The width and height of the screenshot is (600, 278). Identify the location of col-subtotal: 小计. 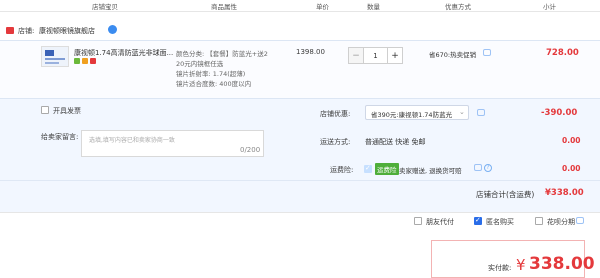
(549, 7).